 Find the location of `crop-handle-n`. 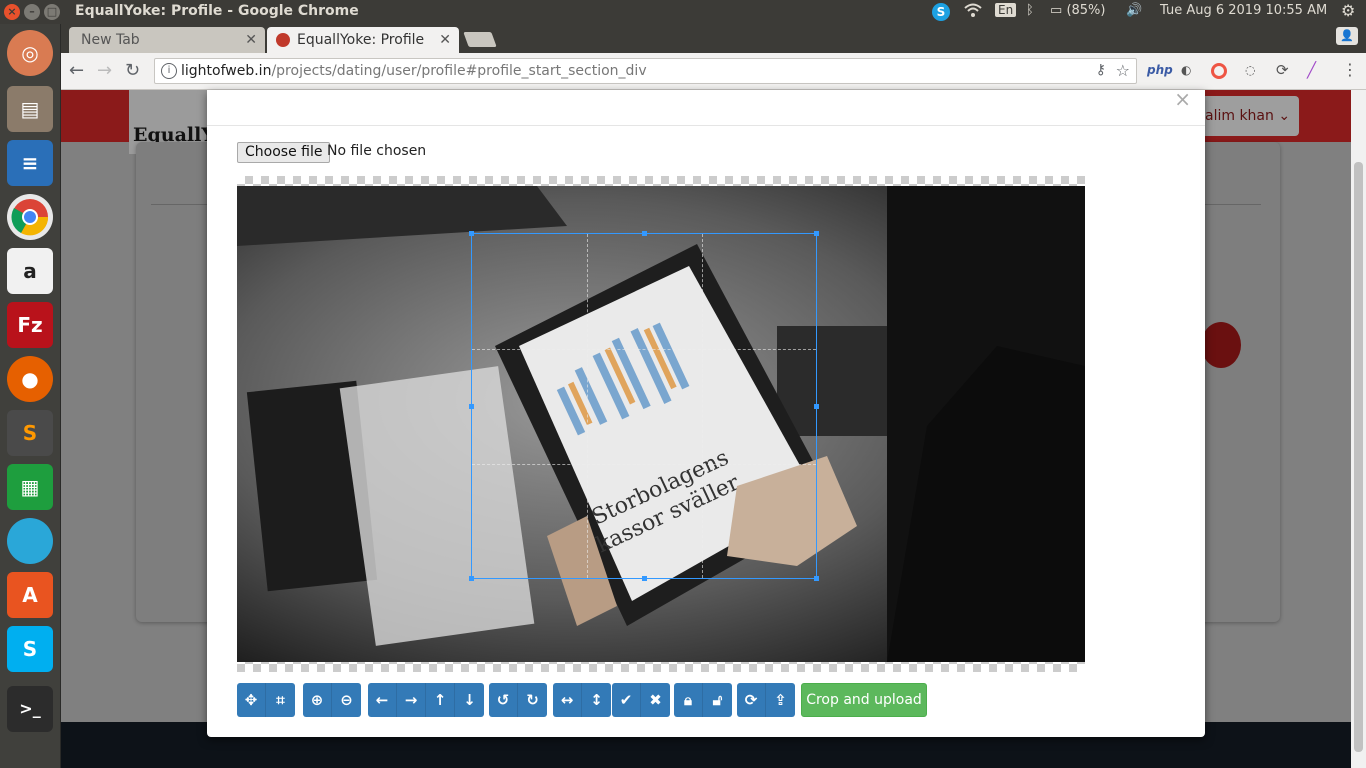

crop-handle-n is located at coordinates (644, 233).